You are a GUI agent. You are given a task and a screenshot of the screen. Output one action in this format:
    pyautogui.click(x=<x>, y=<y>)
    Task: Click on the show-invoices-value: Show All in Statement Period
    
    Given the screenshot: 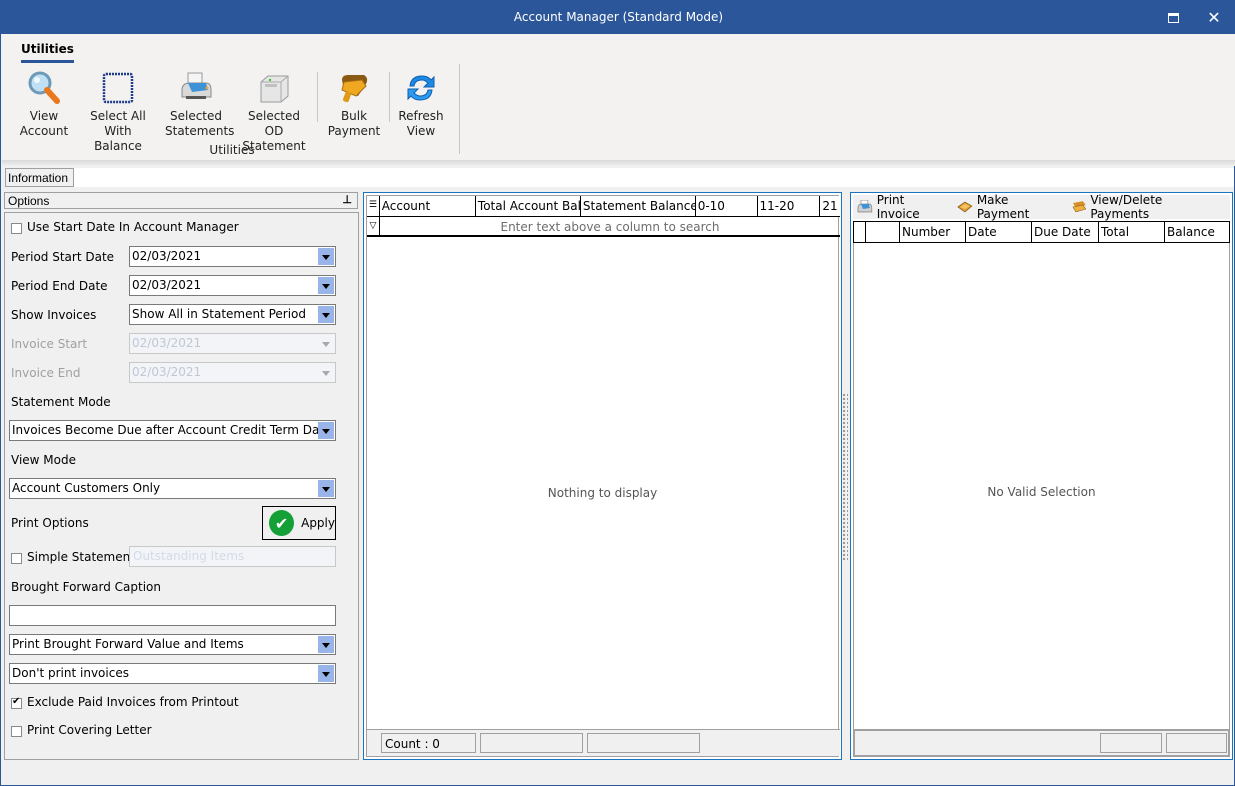 What is the action you would take?
    pyautogui.click(x=219, y=314)
    